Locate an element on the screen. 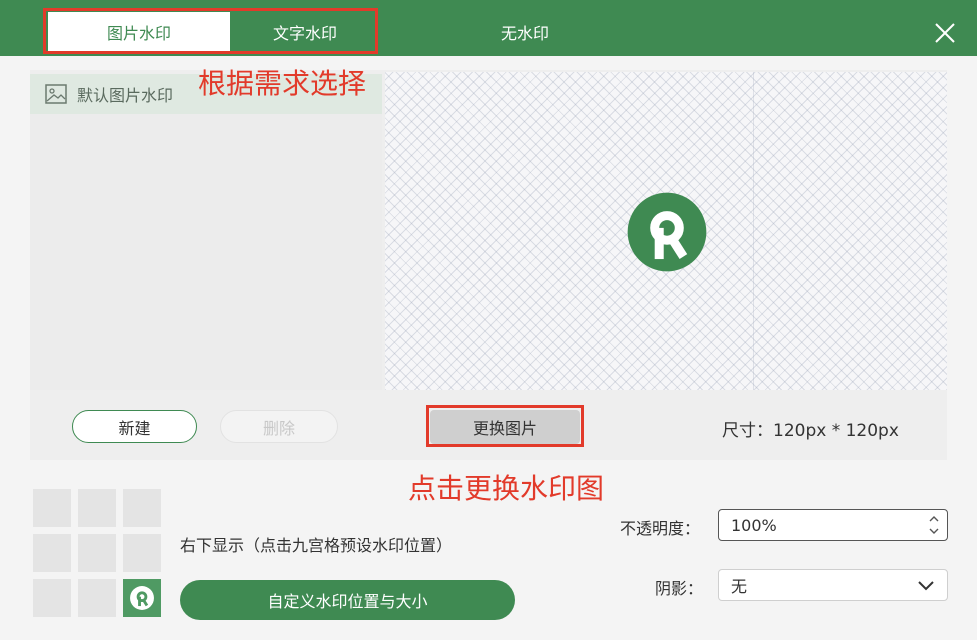 Image resolution: width=977 pixels, height=640 pixels. grid-cell-top-center is located at coordinates (97, 508).